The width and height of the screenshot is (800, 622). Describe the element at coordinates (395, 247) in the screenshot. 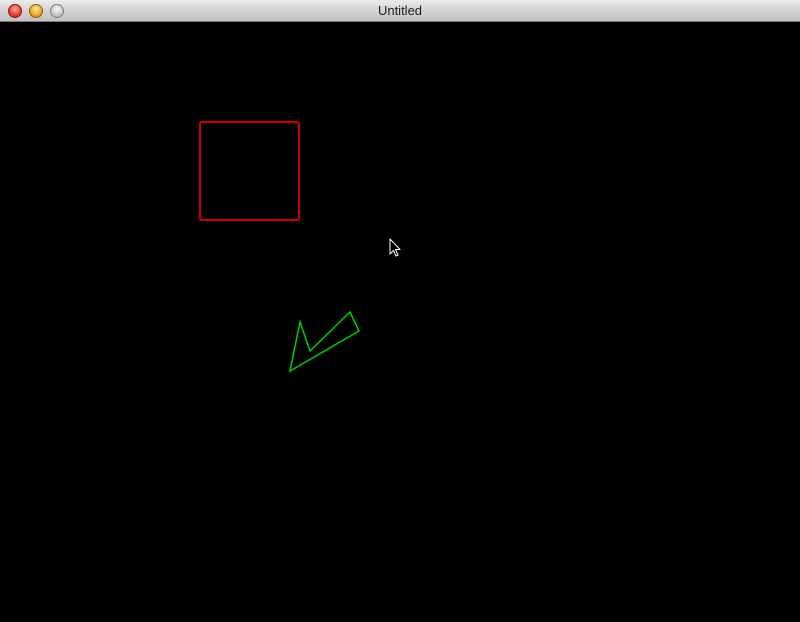

I see `arrow-pointer-icon` at that location.